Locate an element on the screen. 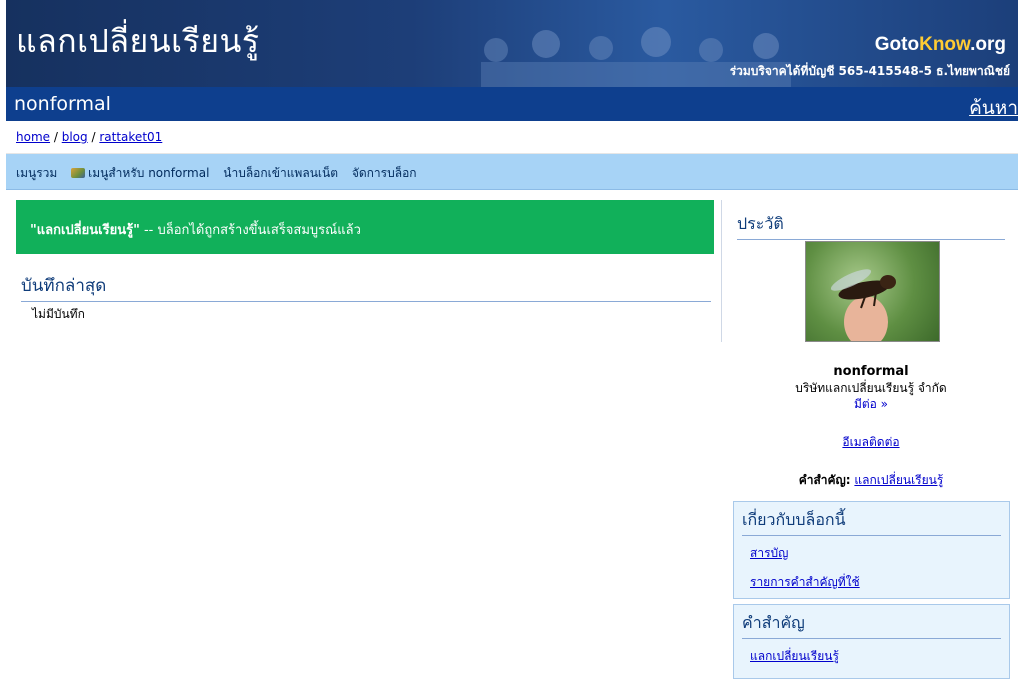 The height and width of the screenshot is (679, 1018). brand-org: .org is located at coordinates (988, 44).